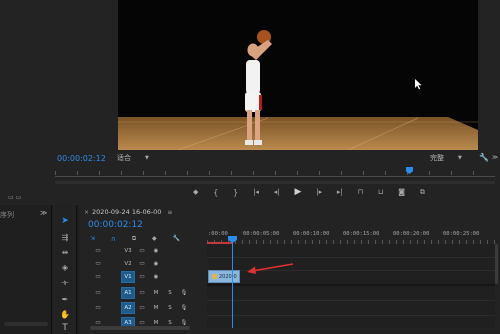 The height and width of the screenshot is (334, 500). I want to click on quality-dropdown: 完整 ▼, so click(452, 158).